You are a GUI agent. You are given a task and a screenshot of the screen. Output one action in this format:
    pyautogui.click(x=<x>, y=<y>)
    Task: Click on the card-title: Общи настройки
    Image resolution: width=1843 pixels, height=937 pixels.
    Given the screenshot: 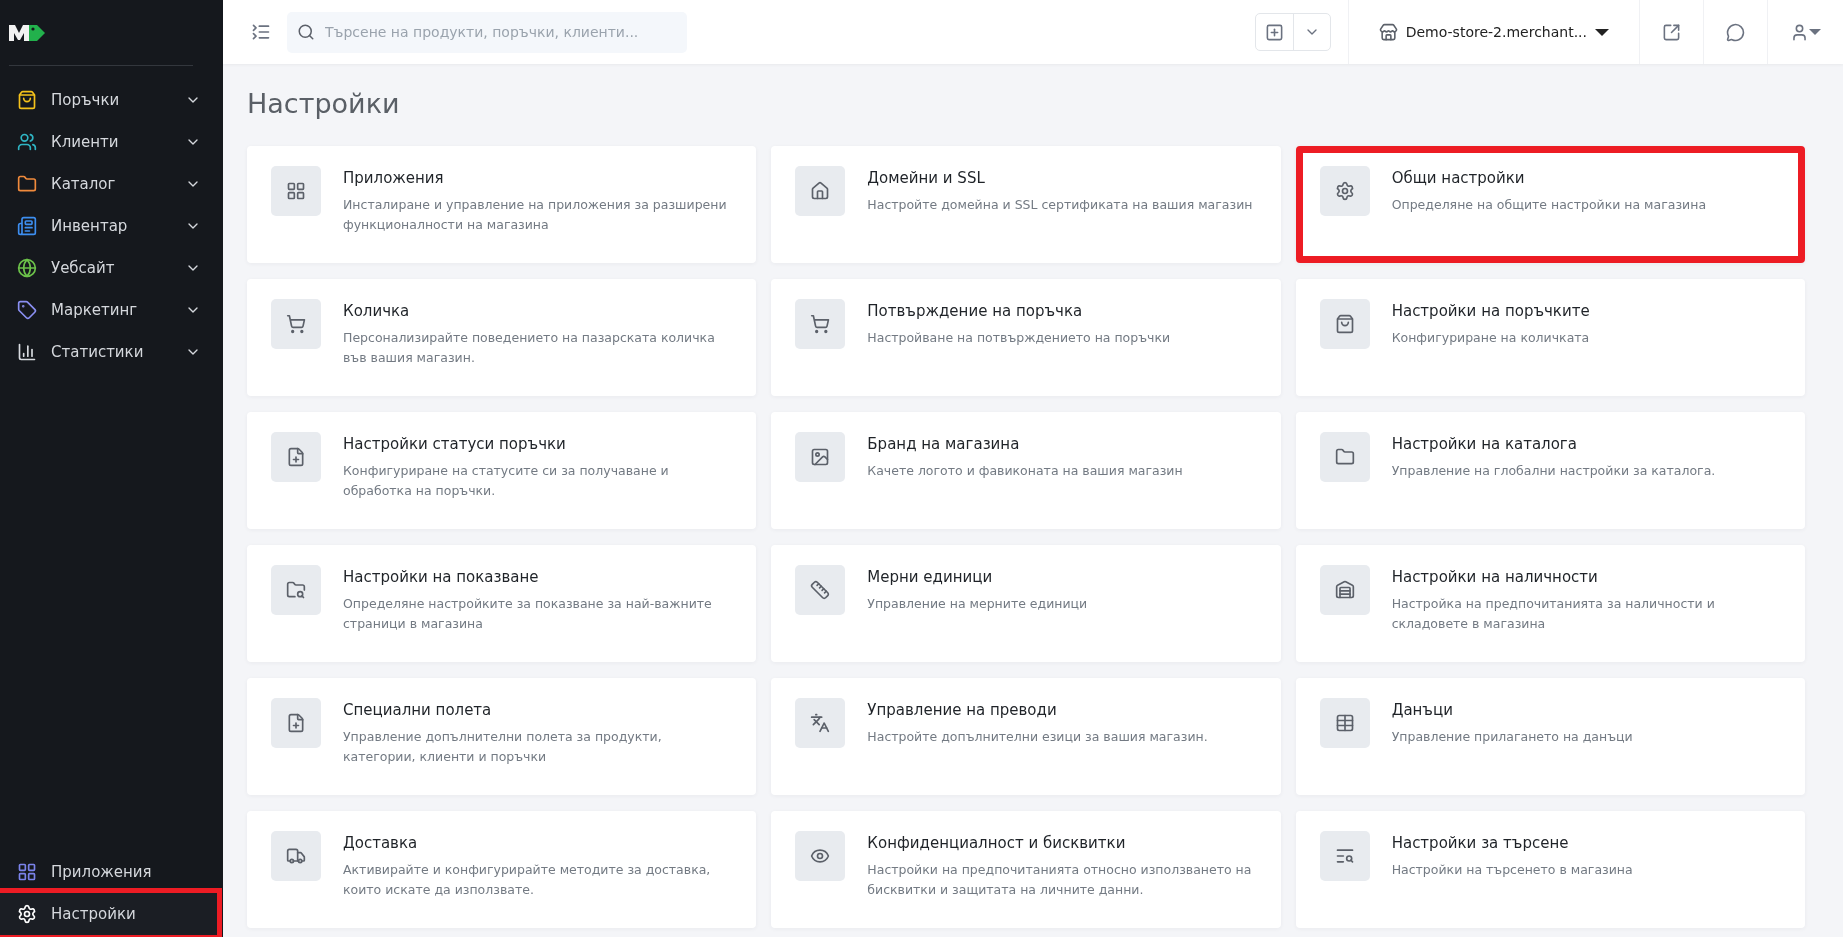 What is the action you would take?
    pyautogui.click(x=1458, y=178)
    